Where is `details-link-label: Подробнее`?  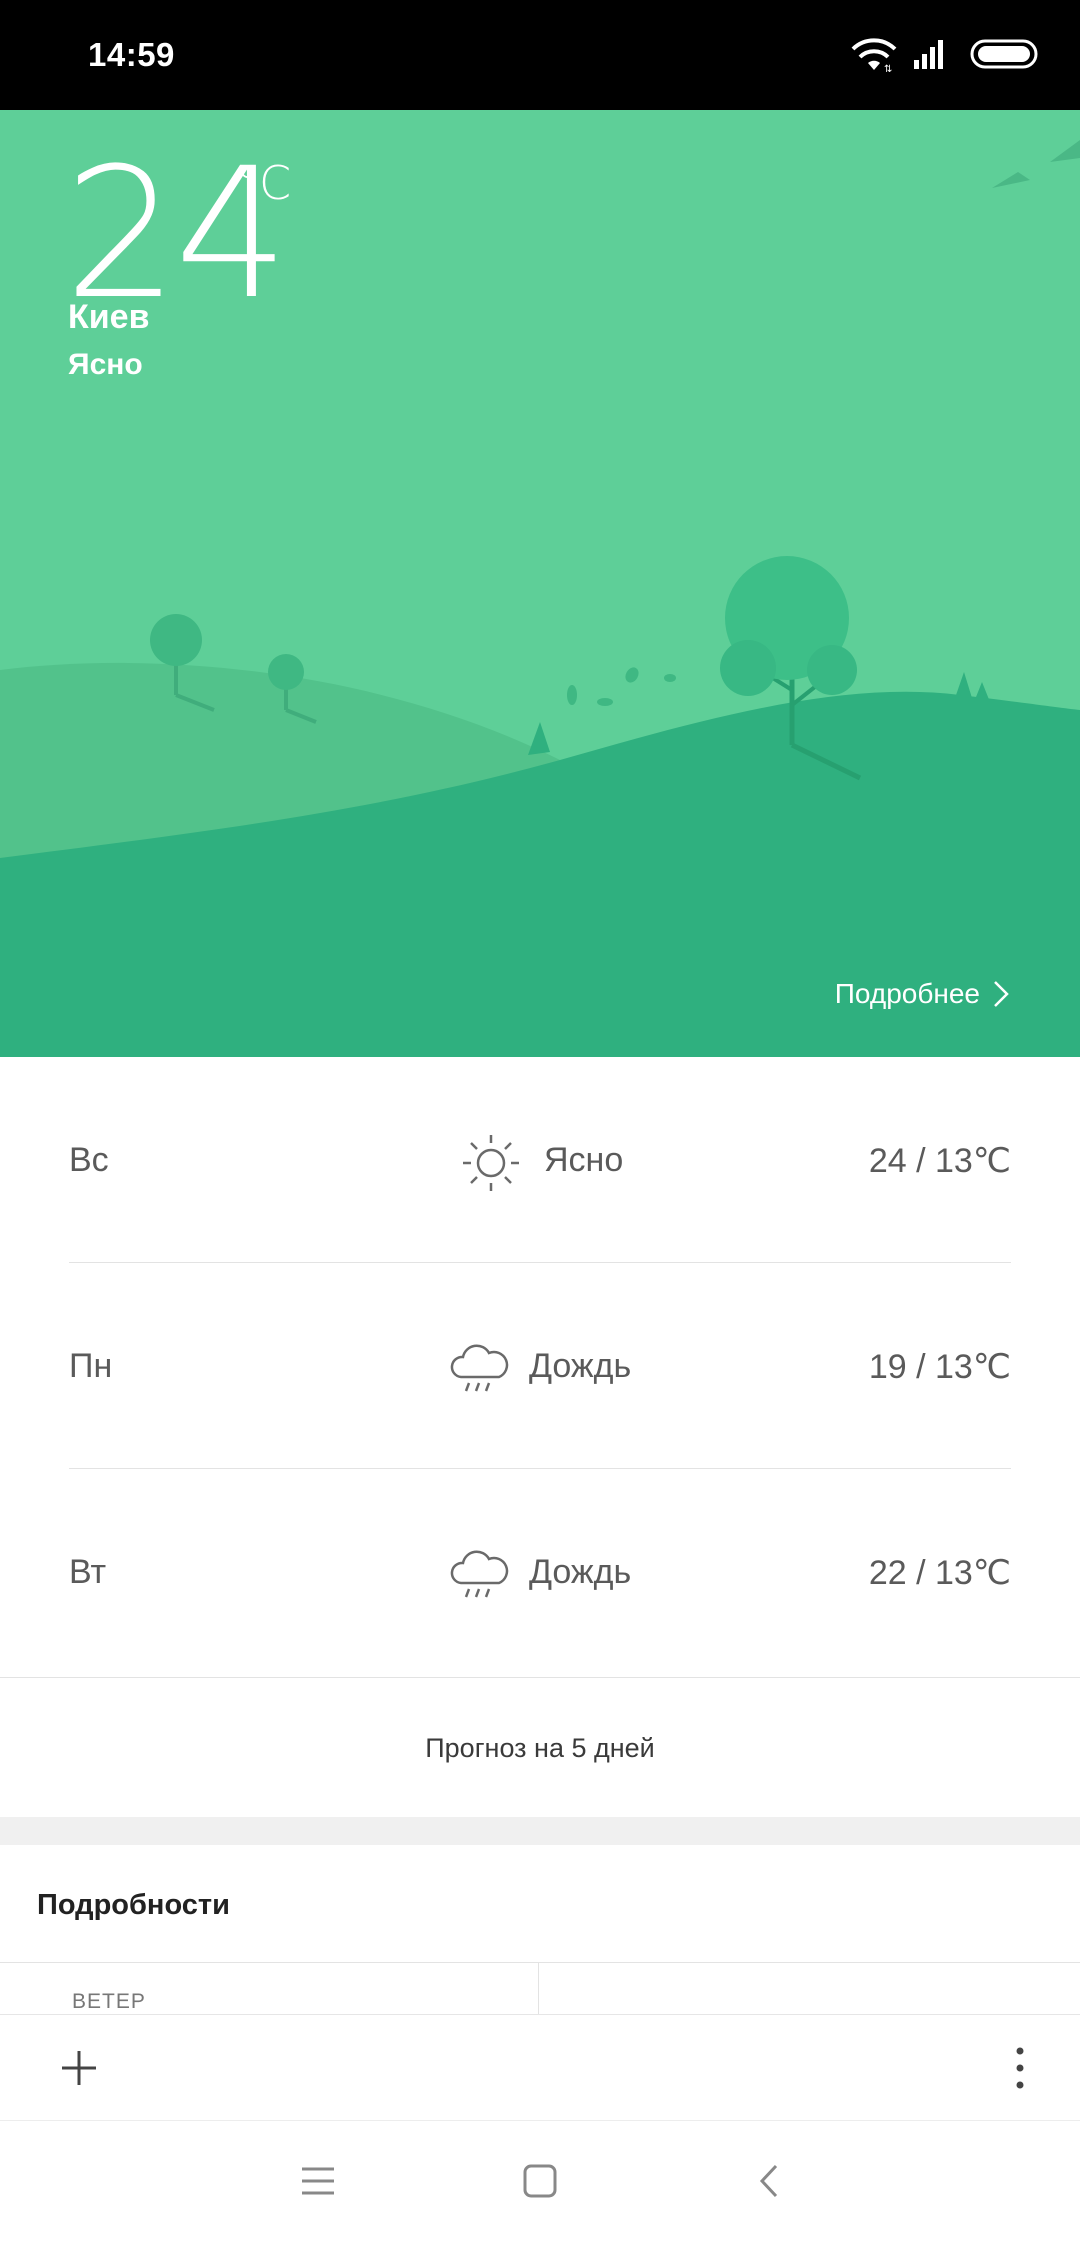
details-link-label: Подробнее is located at coordinates (907, 993).